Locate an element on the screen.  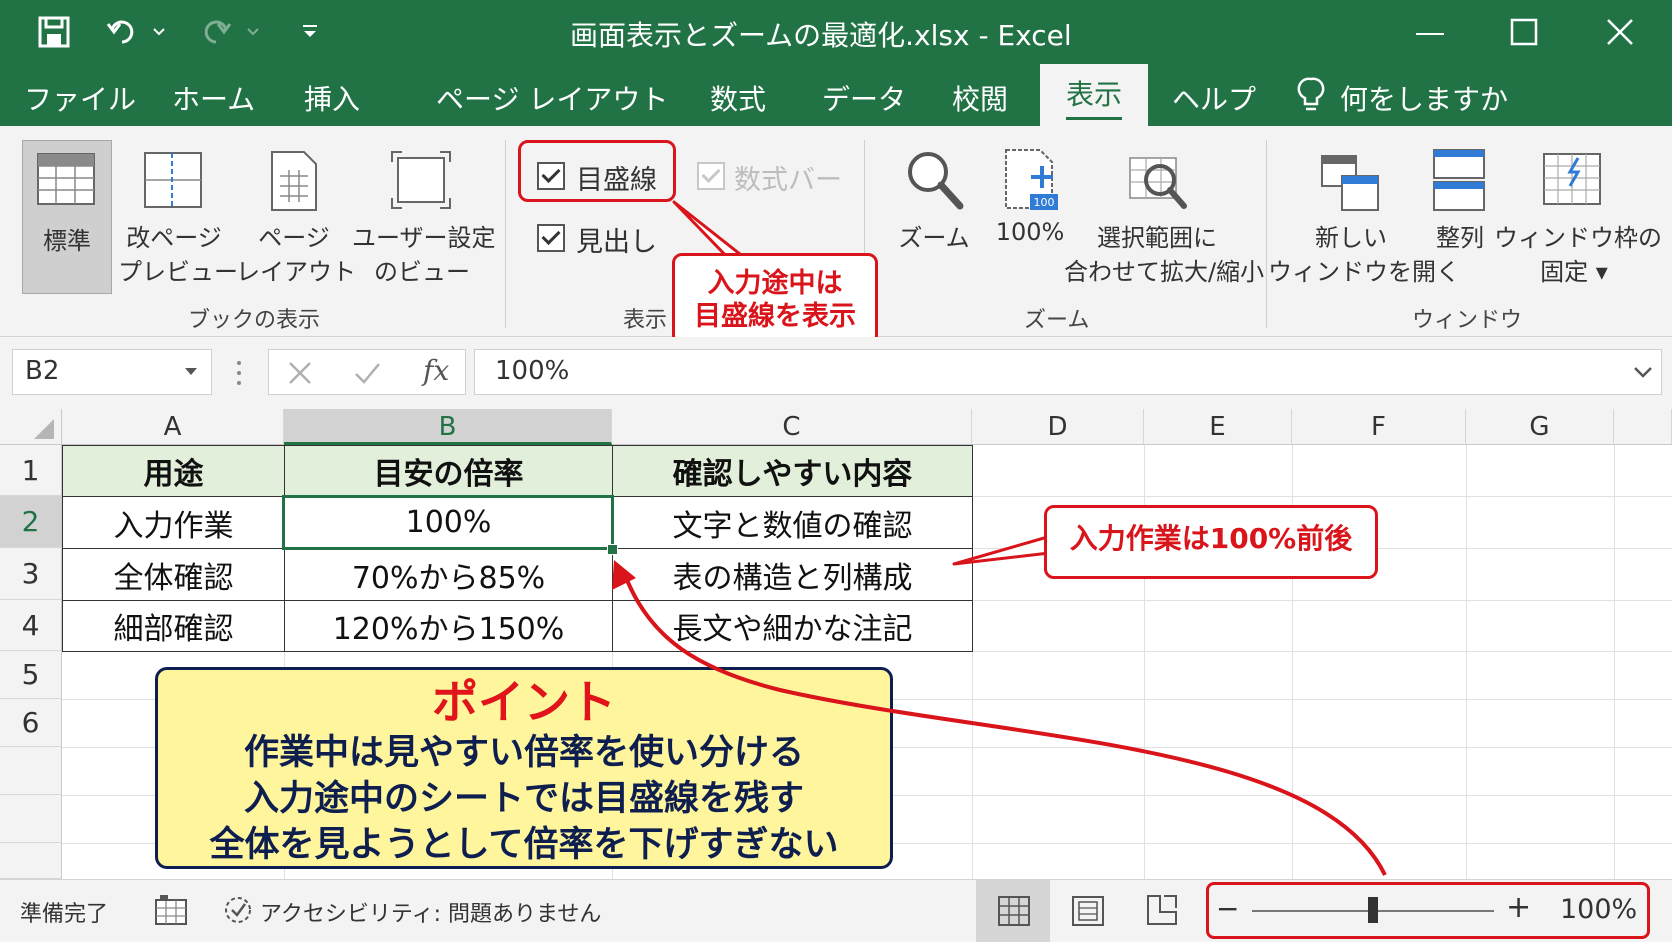
page-layout-view-button: ページ レイアウト is located at coordinates (296, 215).